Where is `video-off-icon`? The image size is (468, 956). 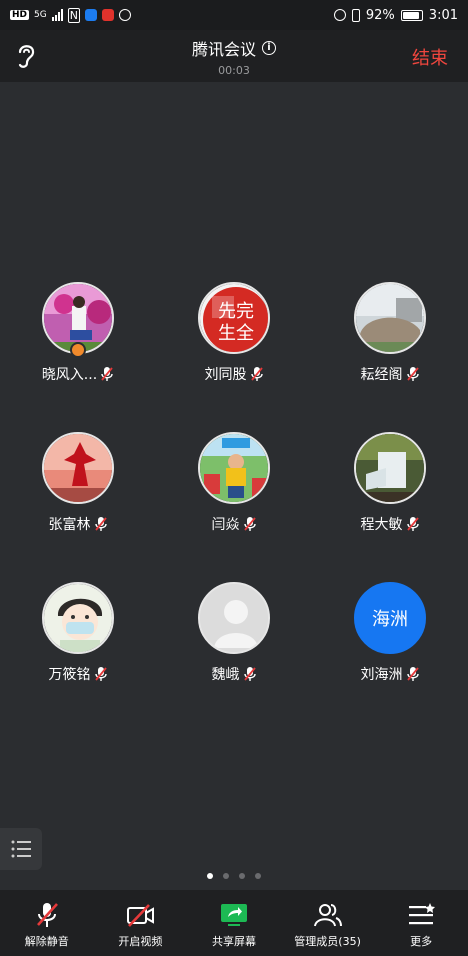 video-off-icon is located at coordinates (141, 915).